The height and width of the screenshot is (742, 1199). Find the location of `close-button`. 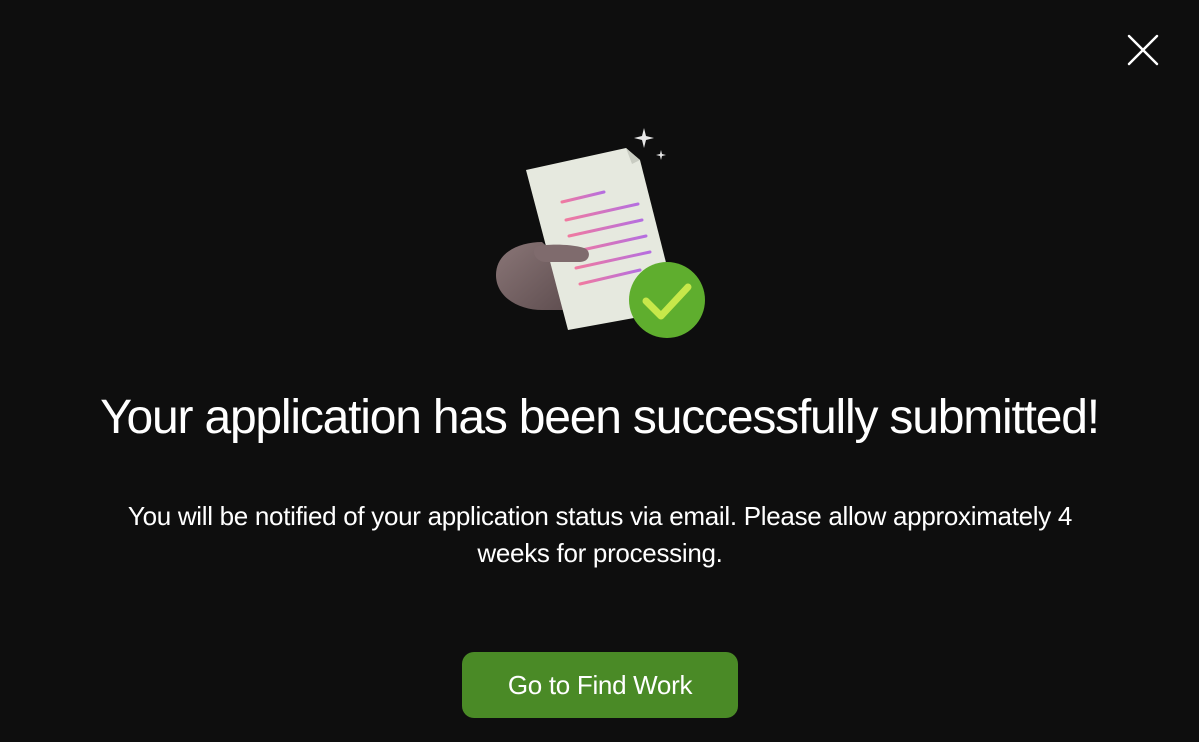

close-button is located at coordinates (1143, 50).